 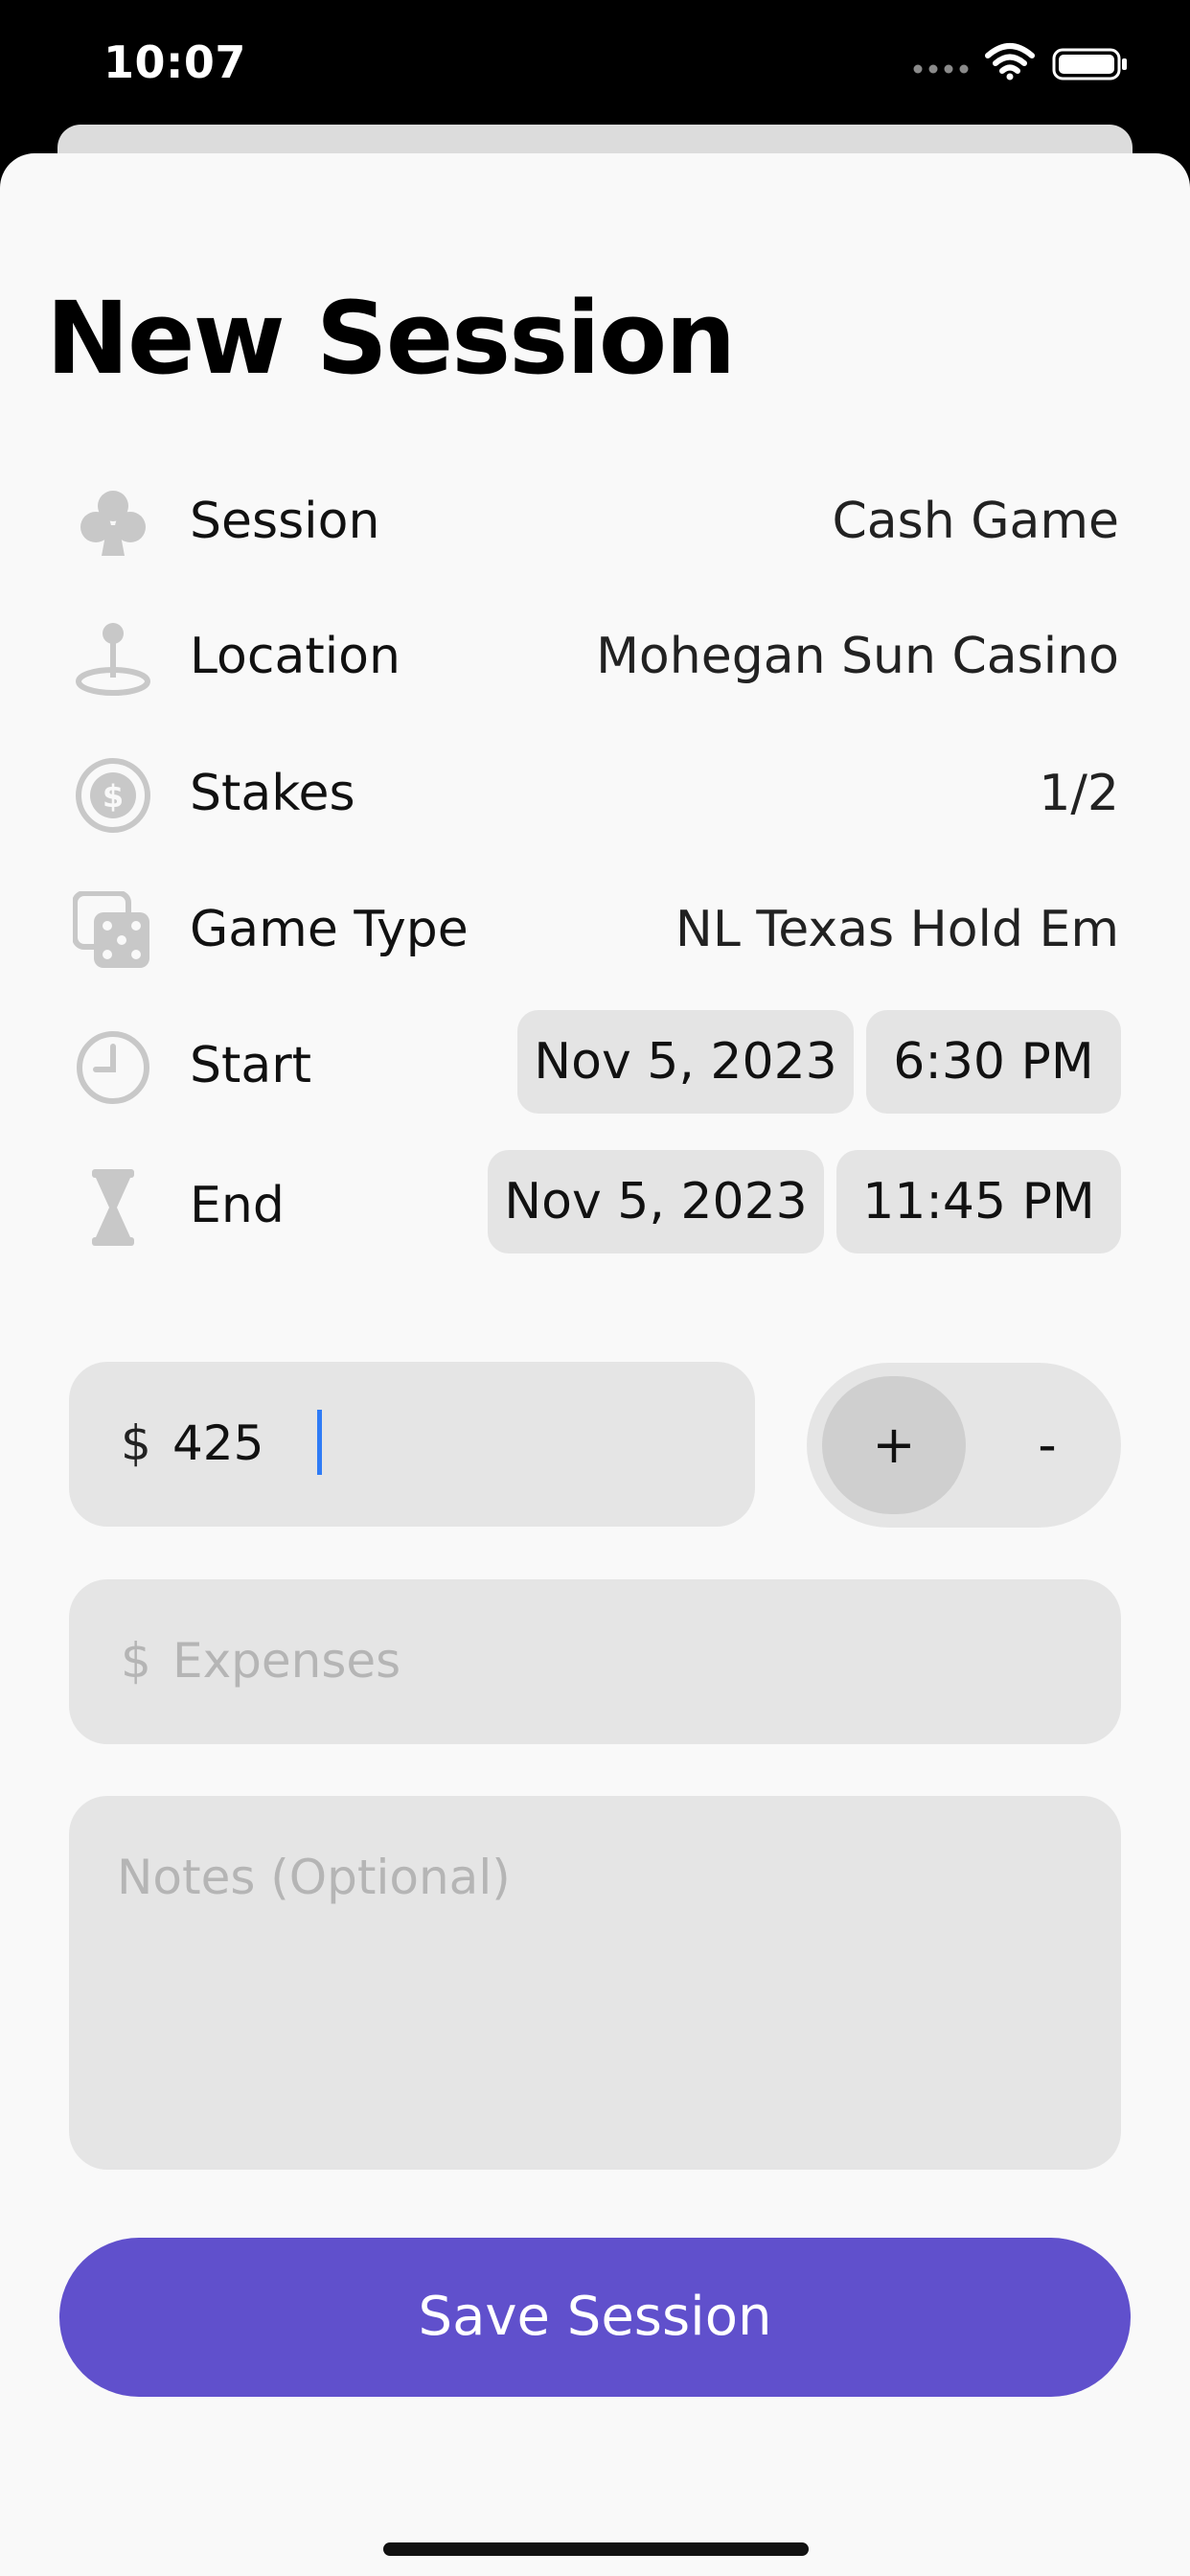 What do you see at coordinates (595, 1983) in the screenshot?
I see `notes-textarea: Notes (Optional)` at bounding box center [595, 1983].